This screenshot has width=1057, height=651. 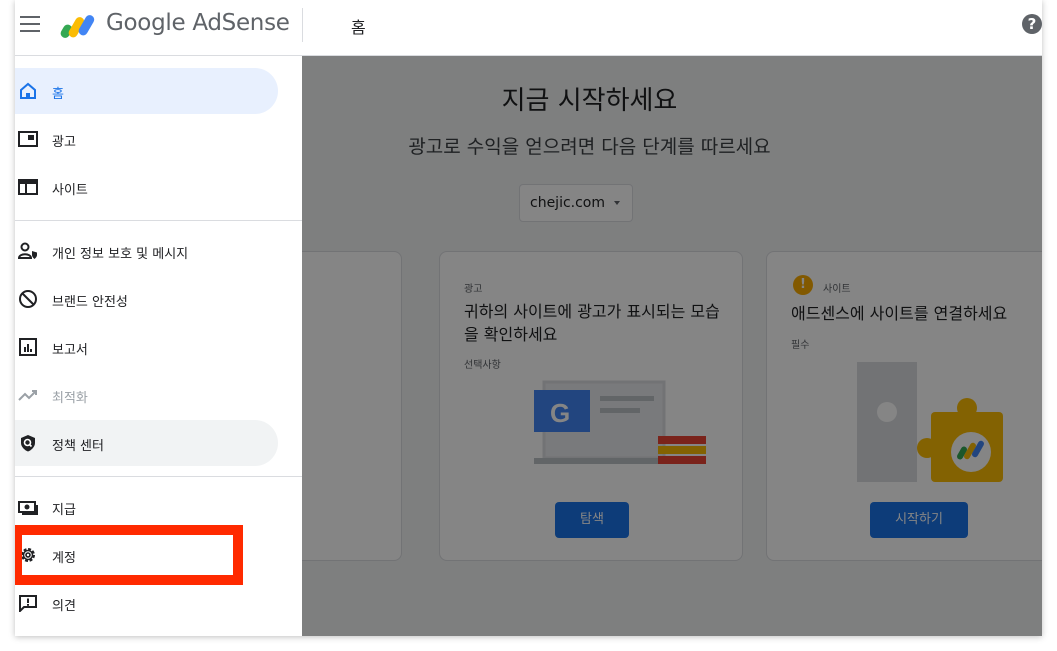 I want to click on policy-shield-icon, so click(x=28, y=443).